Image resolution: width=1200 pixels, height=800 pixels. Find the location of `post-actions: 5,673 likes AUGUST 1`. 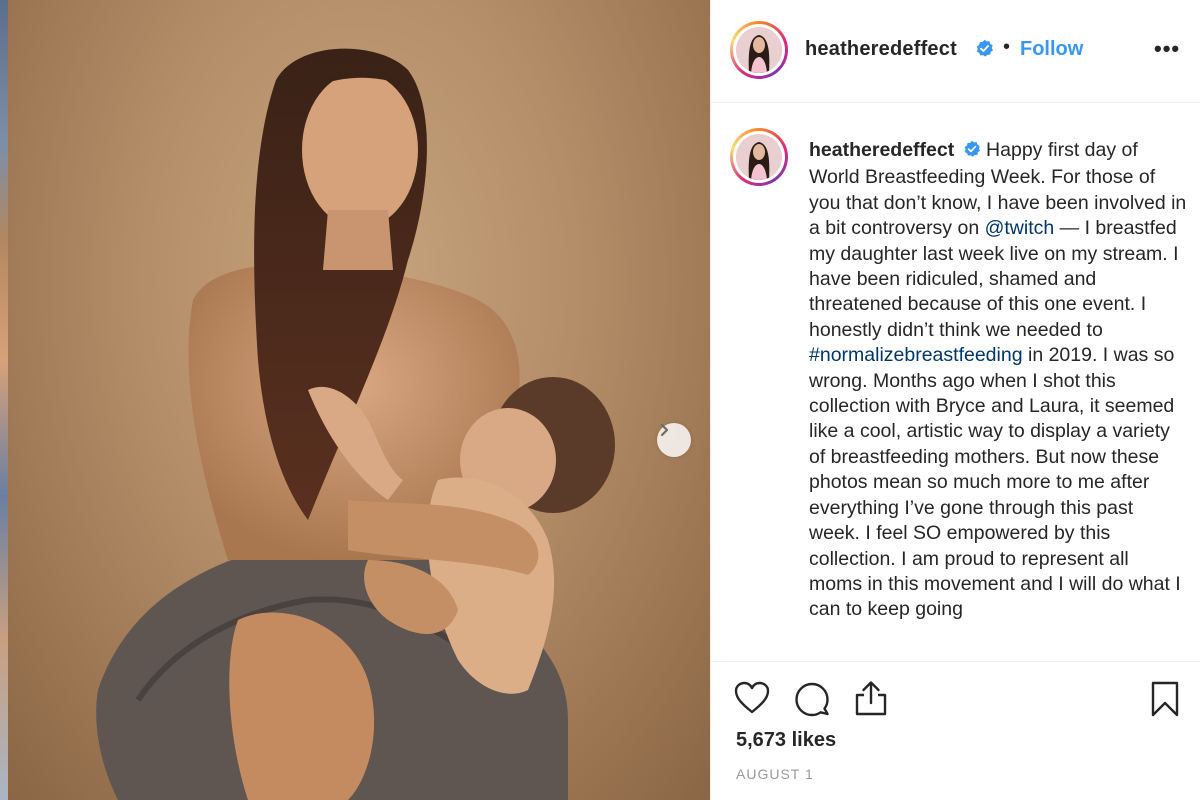

post-actions: 5,673 likes AUGUST 1 is located at coordinates (955, 731).